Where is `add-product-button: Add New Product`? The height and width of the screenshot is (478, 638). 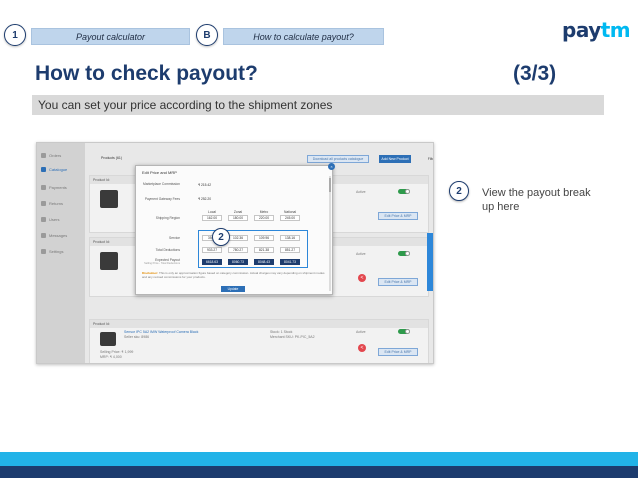 add-product-button: Add New Product is located at coordinates (395, 159).